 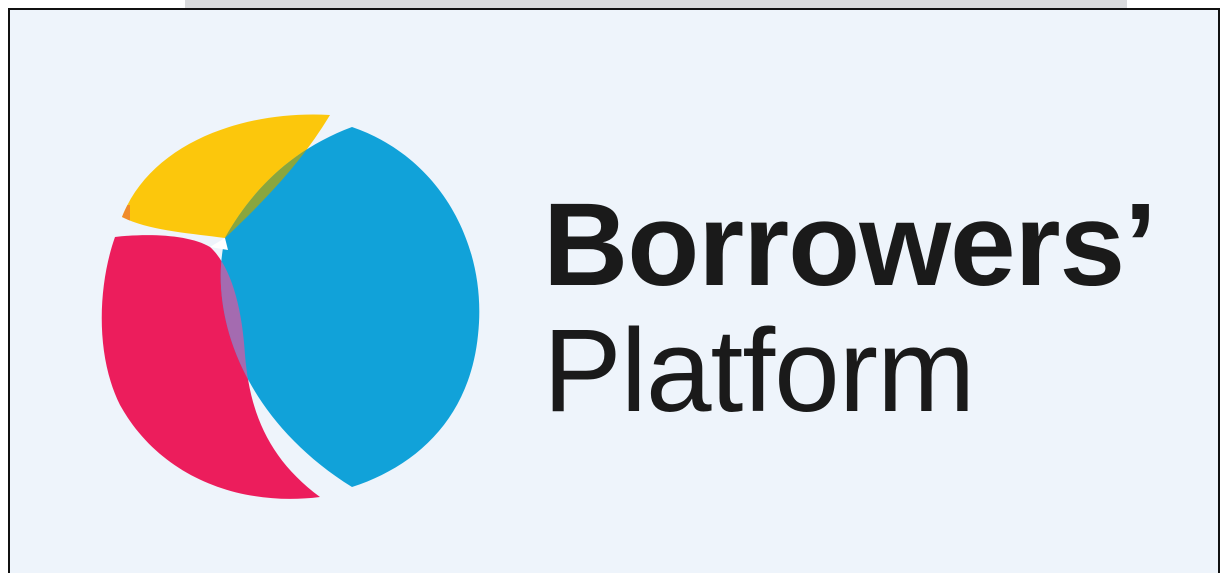 I want to click on top-strip, so click(x=656, y=4).